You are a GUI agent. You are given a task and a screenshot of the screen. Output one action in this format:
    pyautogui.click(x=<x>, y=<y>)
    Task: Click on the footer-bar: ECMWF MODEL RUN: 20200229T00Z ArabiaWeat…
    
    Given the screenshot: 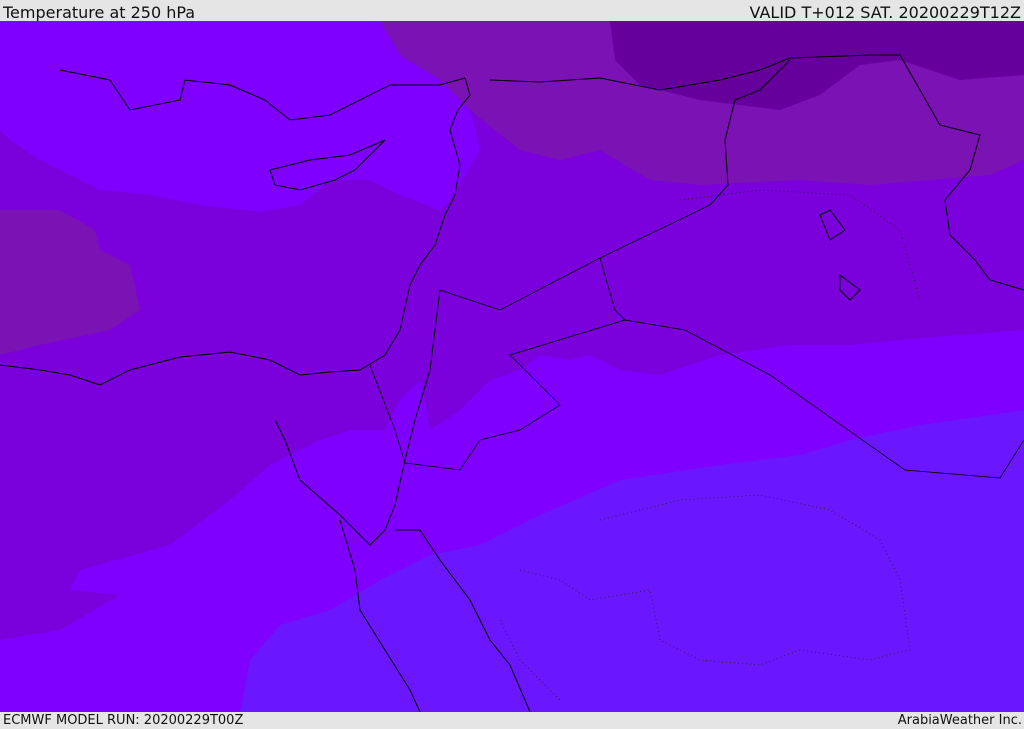 What is the action you would take?
    pyautogui.click(x=512, y=720)
    